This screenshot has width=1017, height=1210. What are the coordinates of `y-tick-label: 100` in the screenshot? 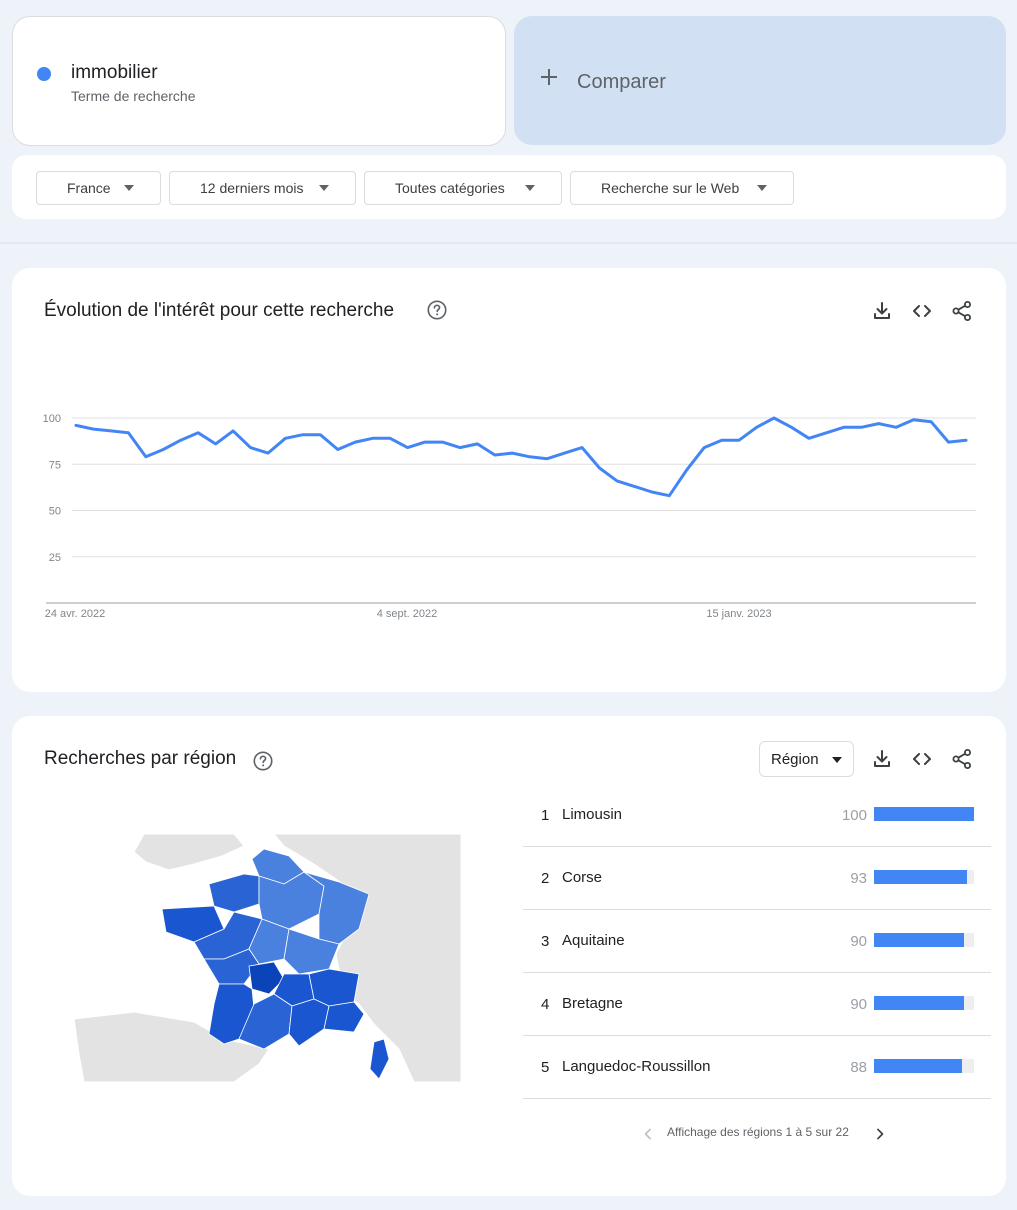 It's located at (52, 419).